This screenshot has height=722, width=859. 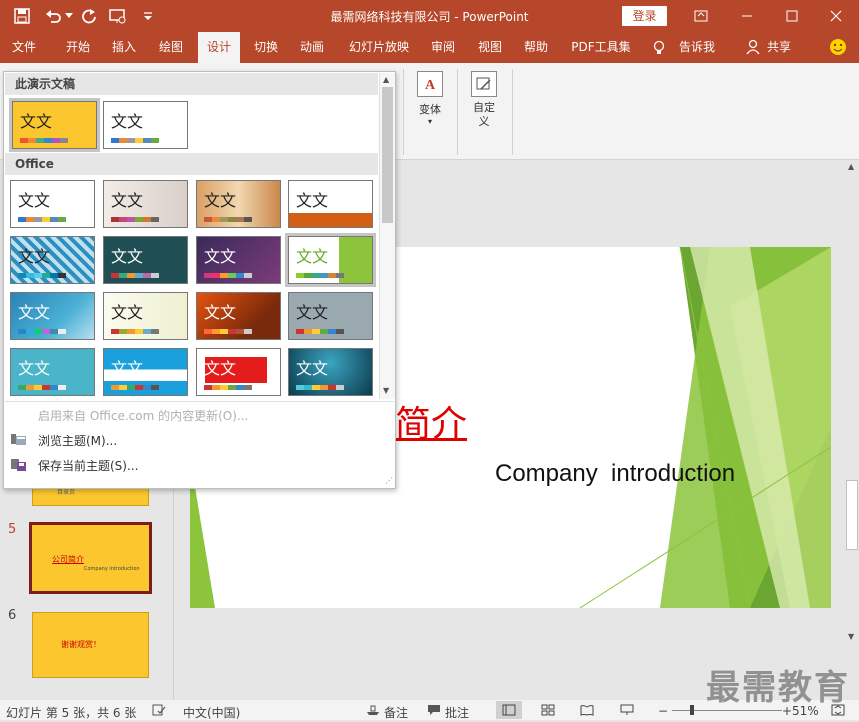 I want to click on customize-label: 自定义, so click(x=484, y=114).